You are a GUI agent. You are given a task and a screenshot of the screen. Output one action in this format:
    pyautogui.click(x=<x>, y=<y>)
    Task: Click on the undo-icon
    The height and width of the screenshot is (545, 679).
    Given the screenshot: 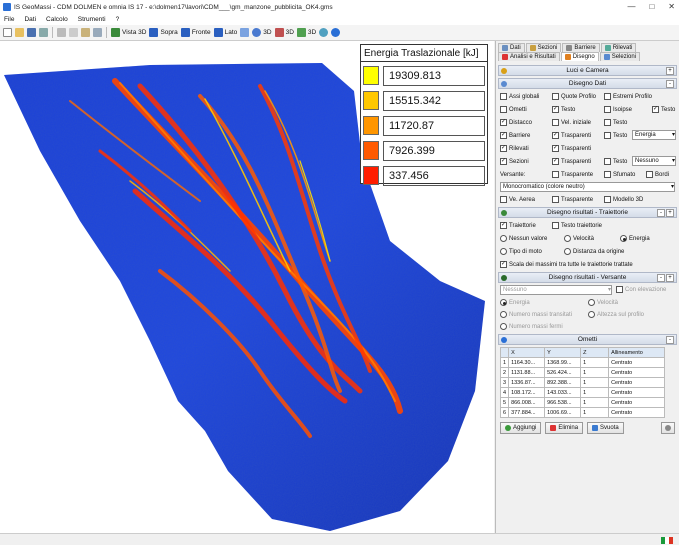 What is the action you would take?
    pyautogui.click(x=97, y=32)
    